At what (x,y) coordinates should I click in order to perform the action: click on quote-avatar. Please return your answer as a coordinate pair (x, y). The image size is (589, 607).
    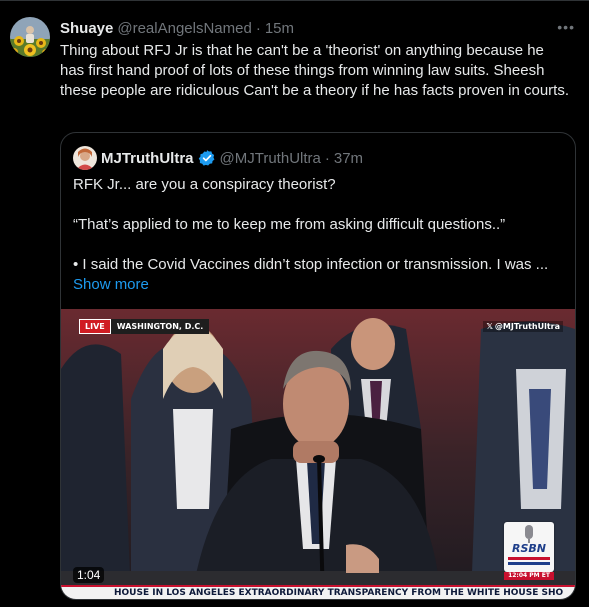
    Looking at the image, I should click on (85, 158).